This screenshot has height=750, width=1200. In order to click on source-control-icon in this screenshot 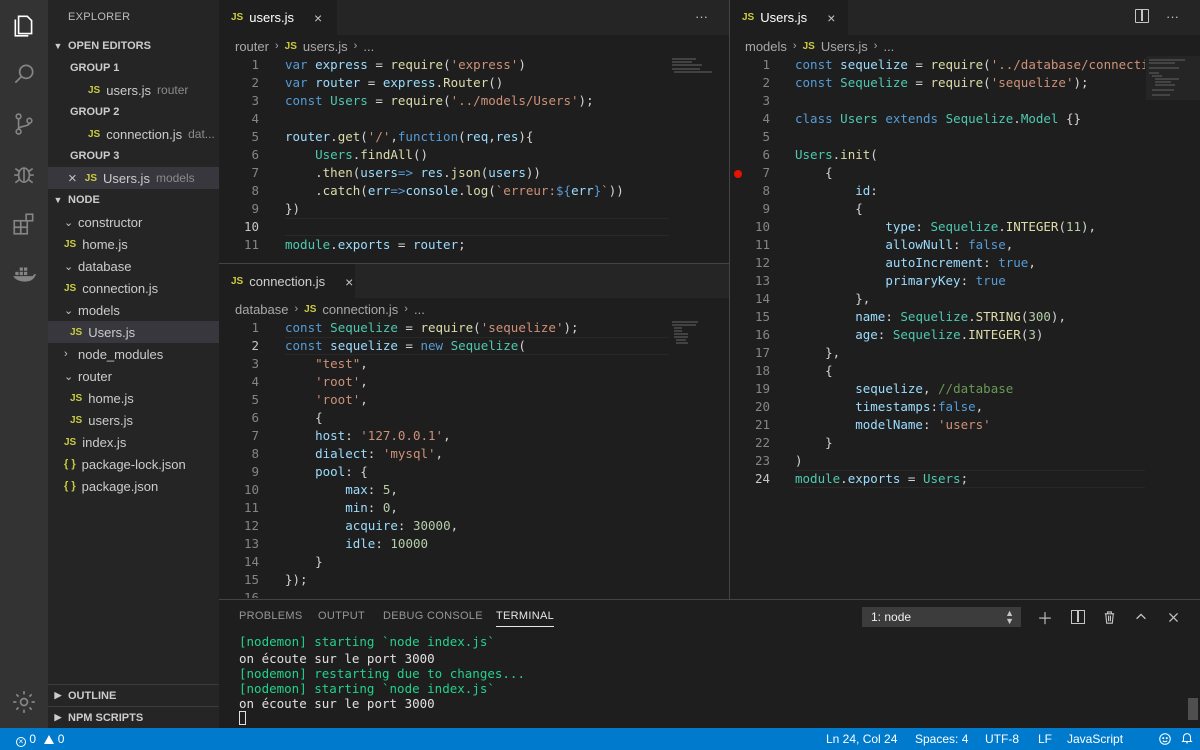, I will do `click(24, 124)`.